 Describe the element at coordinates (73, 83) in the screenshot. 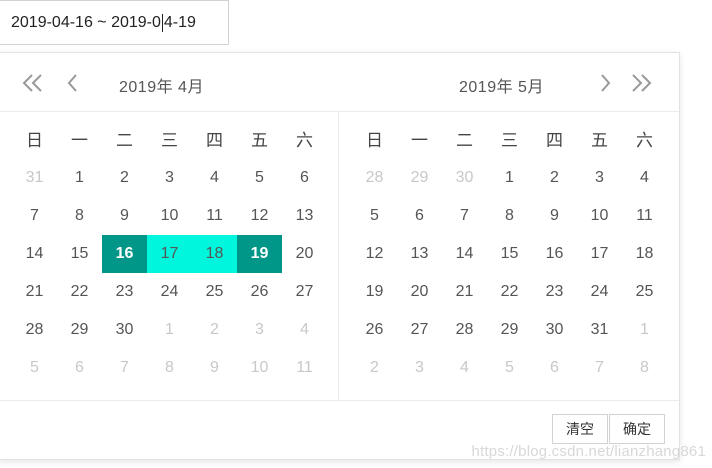

I see `prev-month-button` at that location.